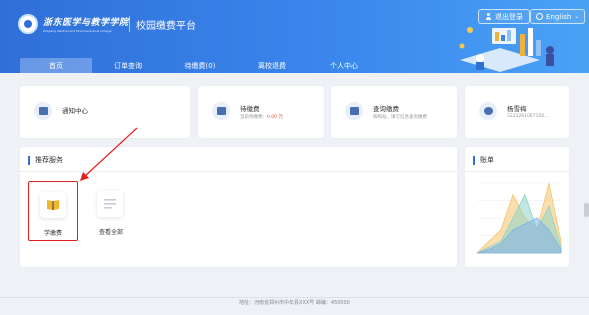  What do you see at coordinates (519, 218) in the screenshot?
I see `bill-chart` at bounding box center [519, 218].